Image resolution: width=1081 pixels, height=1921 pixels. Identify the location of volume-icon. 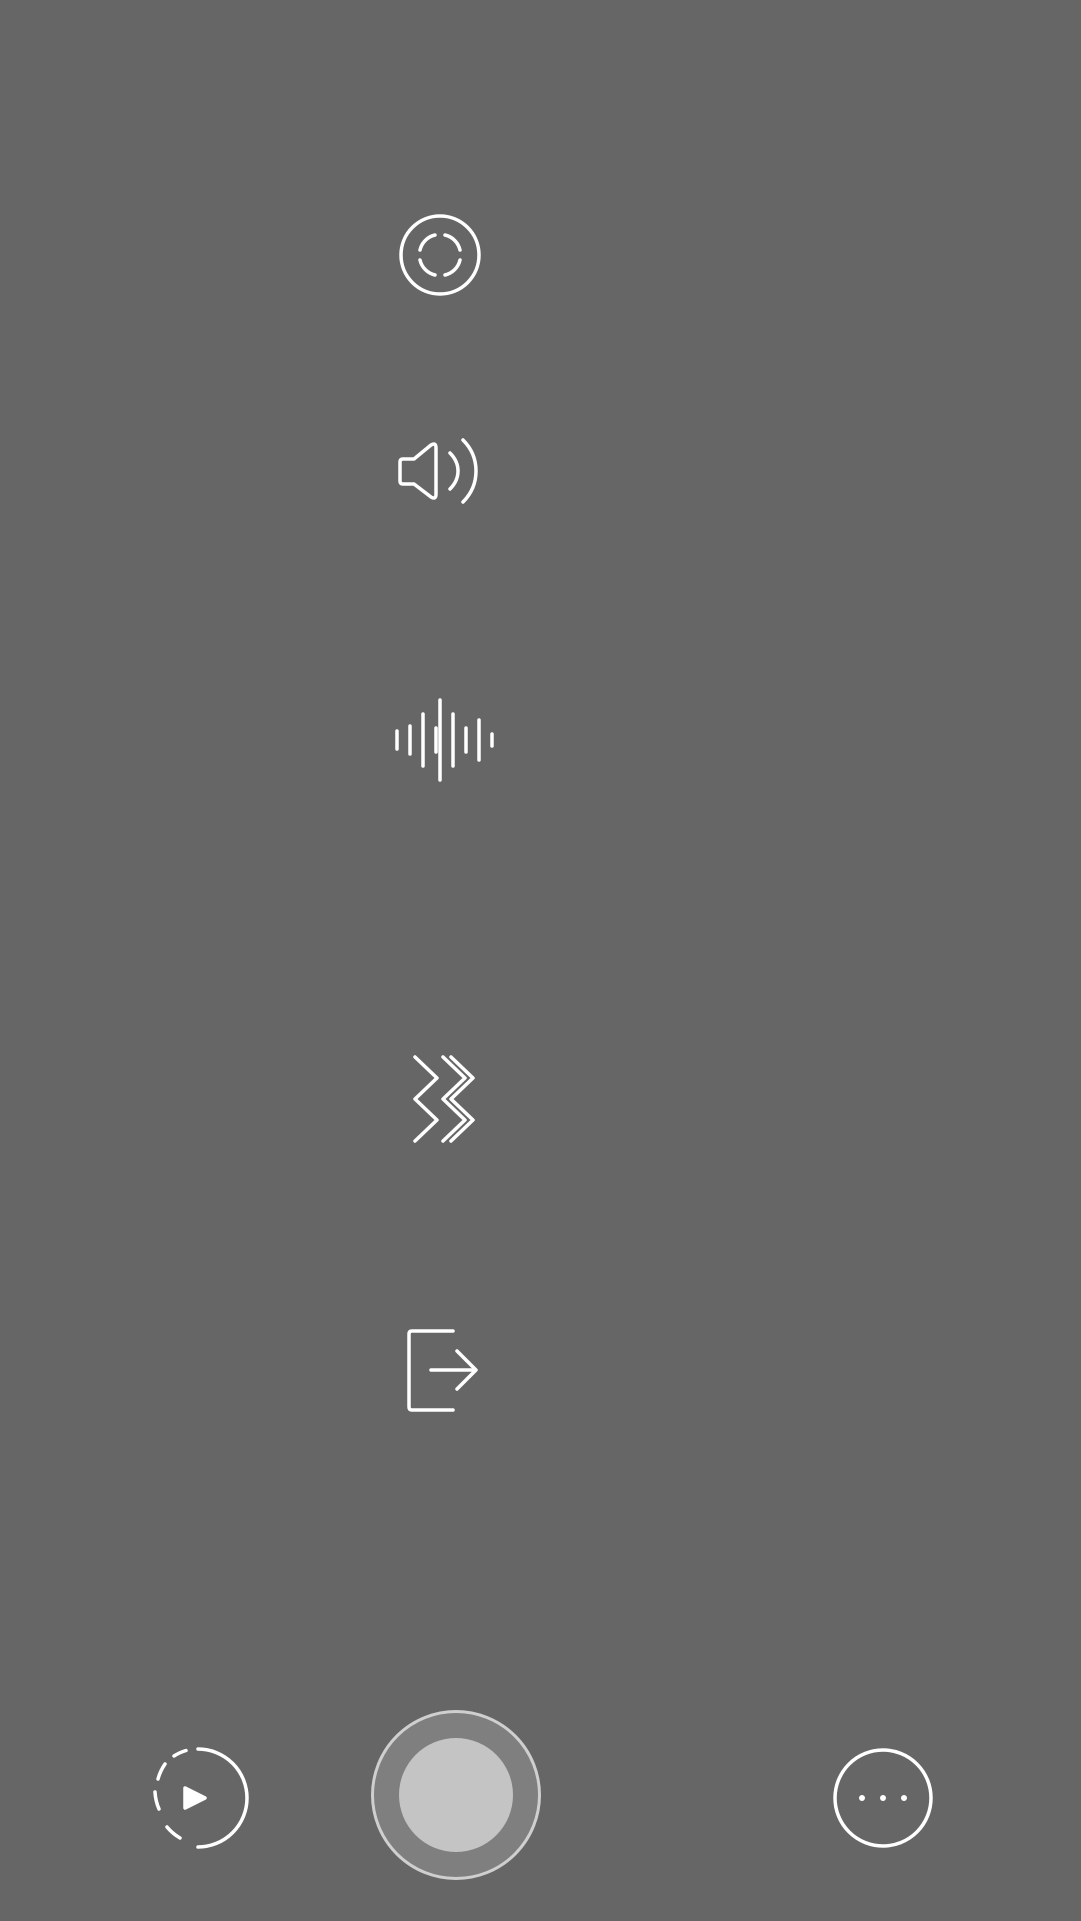
(438, 471).